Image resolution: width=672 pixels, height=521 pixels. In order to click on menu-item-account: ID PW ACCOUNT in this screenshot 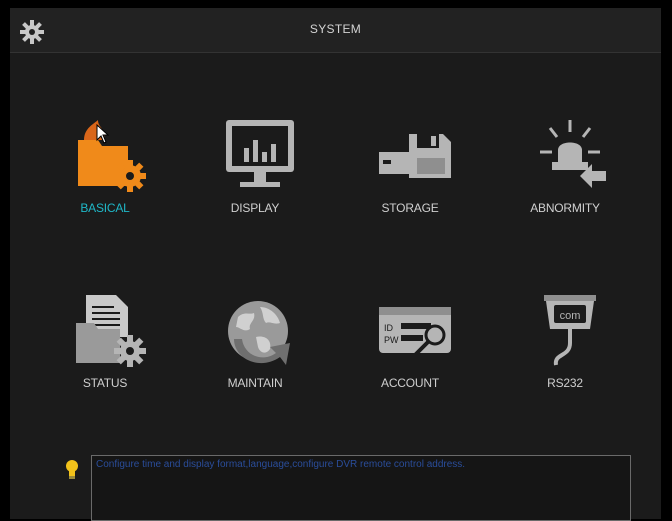, I will do `click(410, 348)`.